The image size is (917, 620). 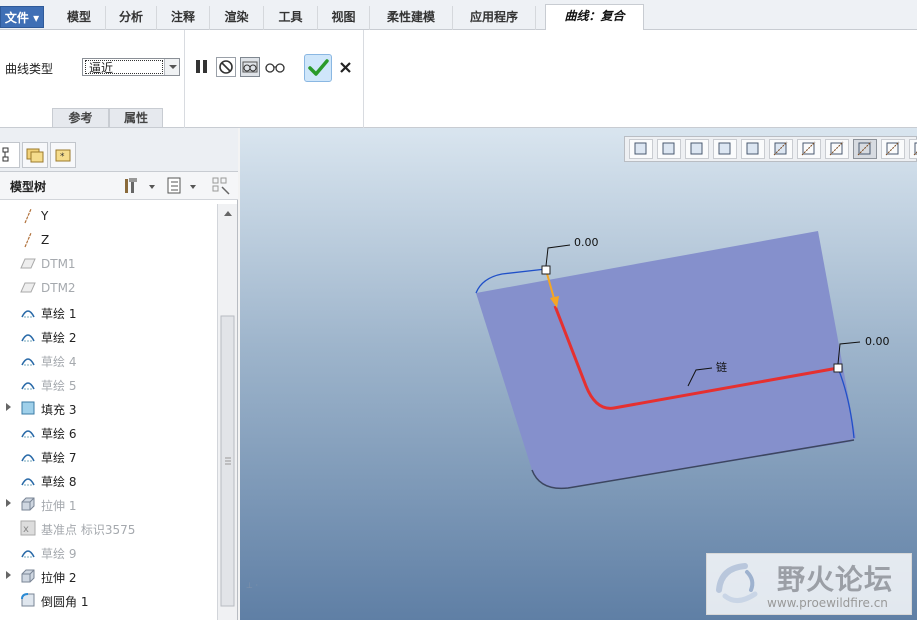 I want to click on glasses-icon, so click(x=275, y=68).